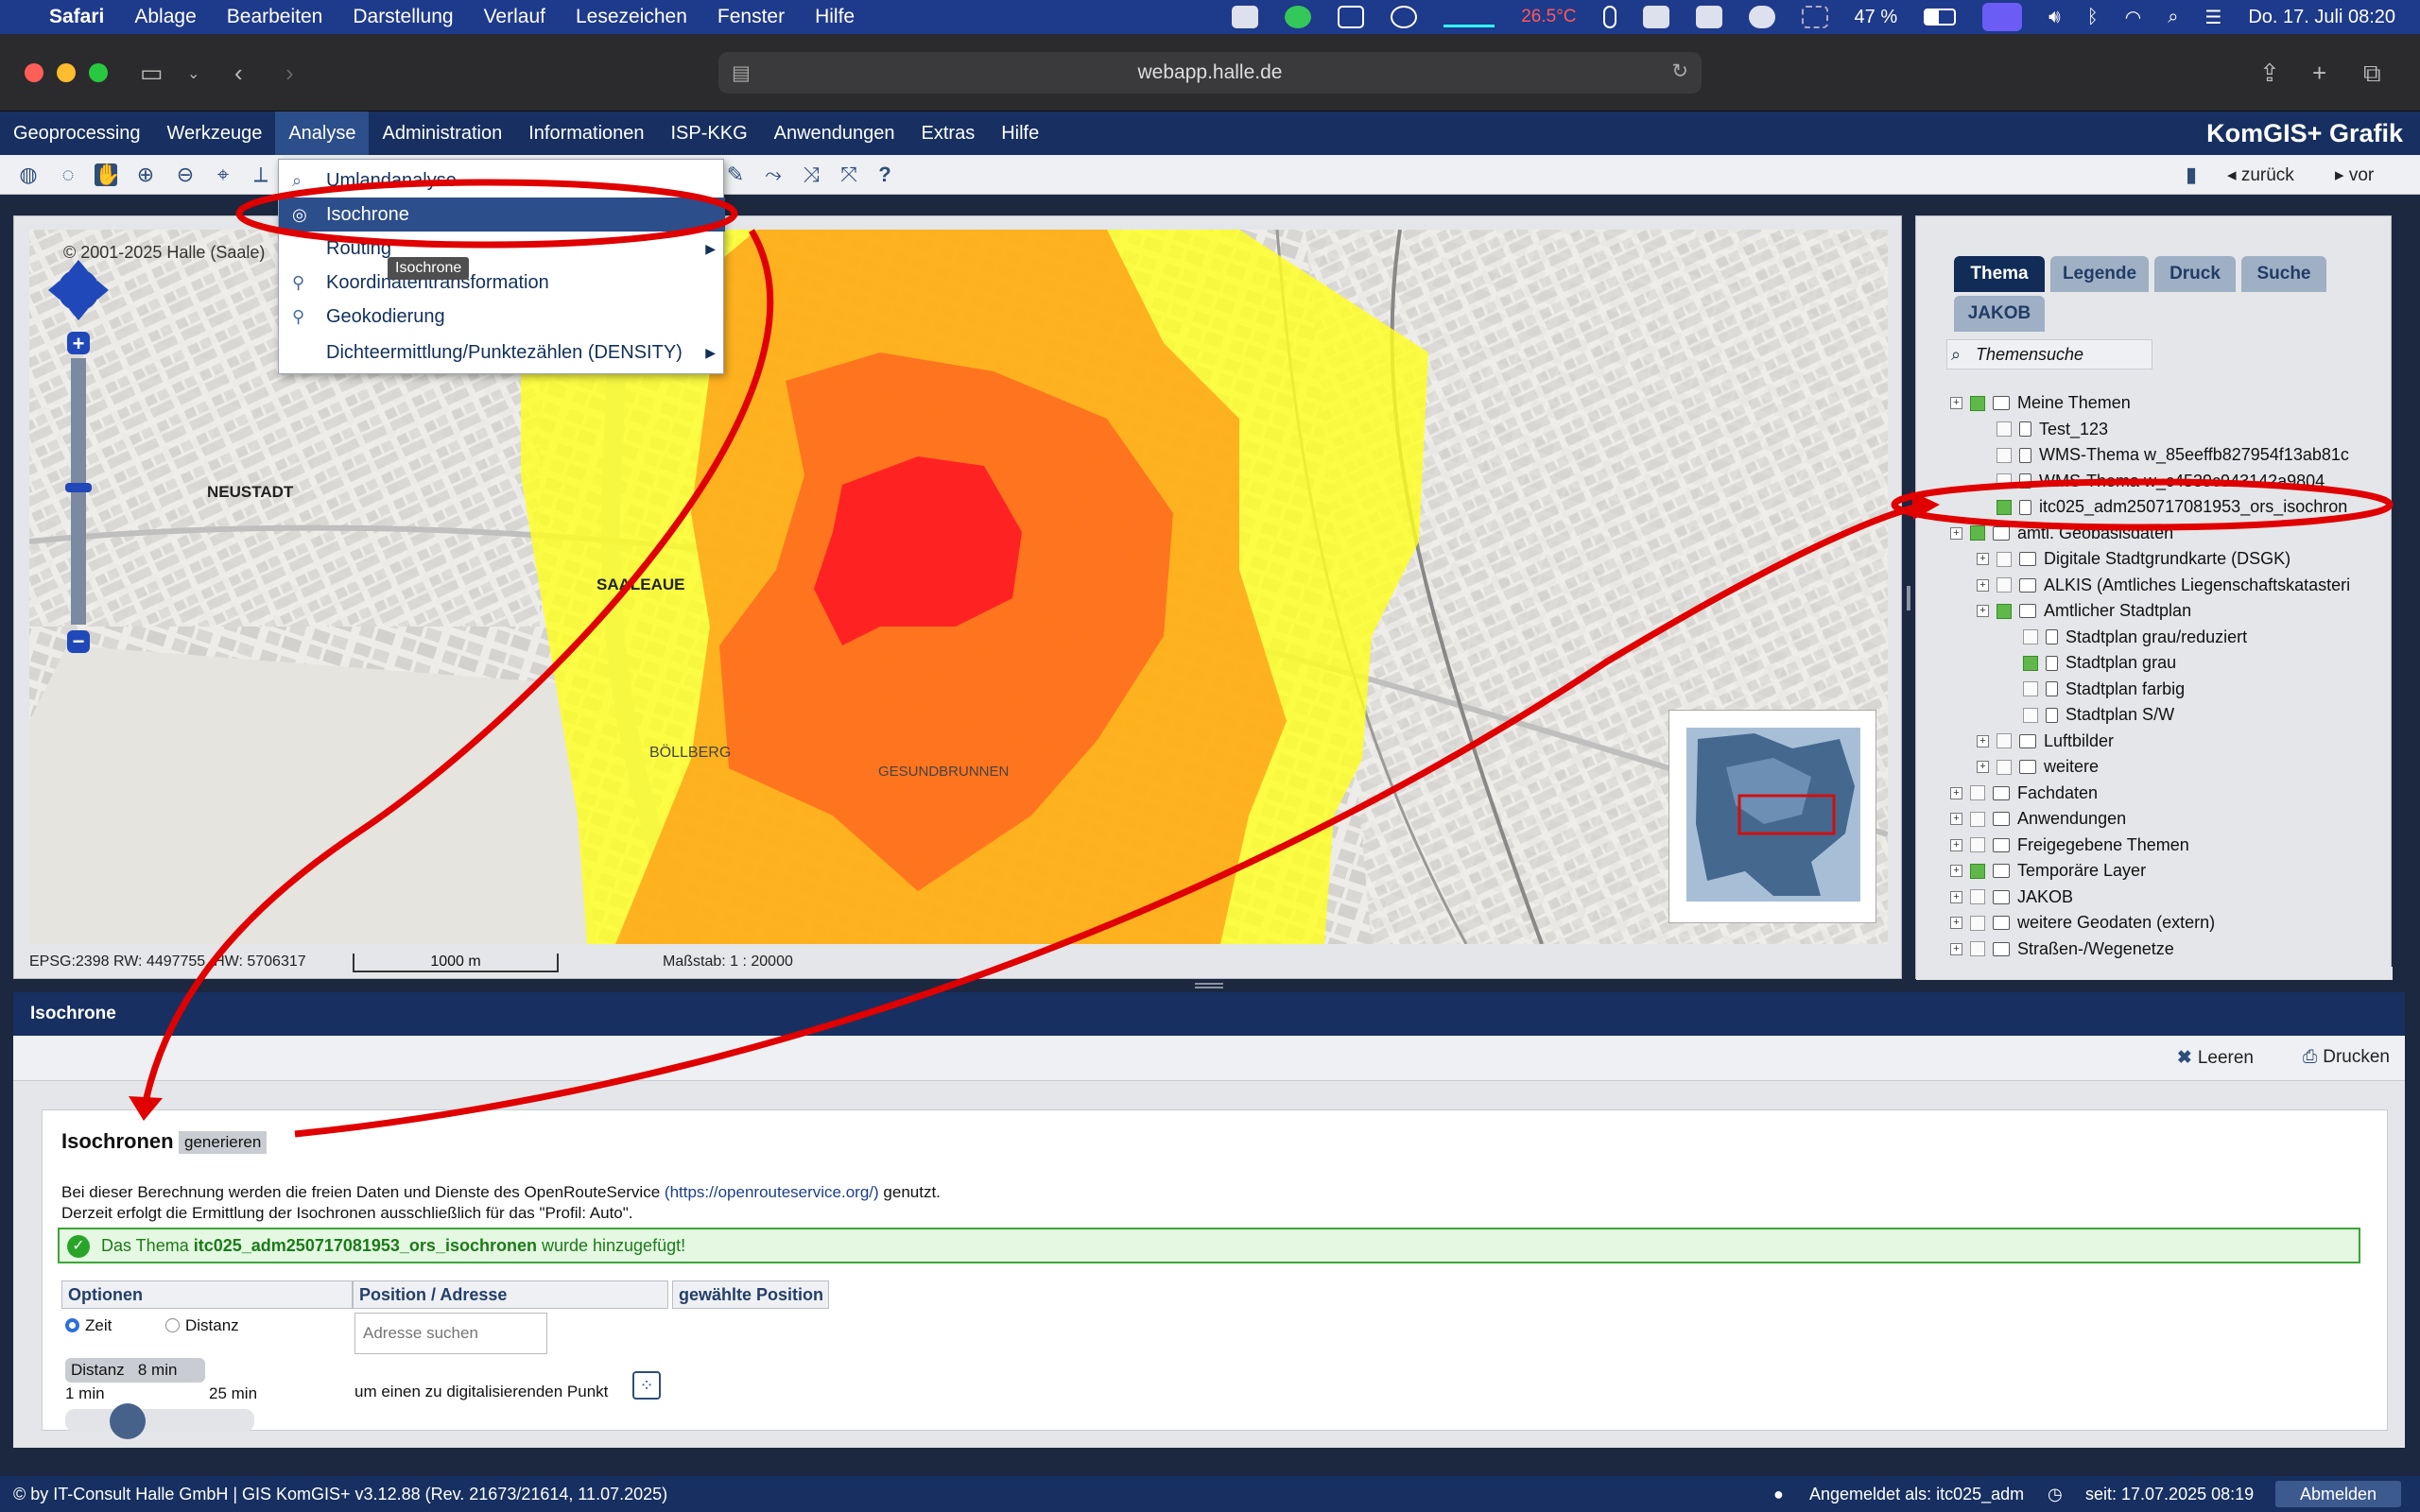 The width and height of the screenshot is (2420, 1512). What do you see at coordinates (2042, 429) in the screenshot?
I see `tree-node: Test_123` at bounding box center [2042, 429].